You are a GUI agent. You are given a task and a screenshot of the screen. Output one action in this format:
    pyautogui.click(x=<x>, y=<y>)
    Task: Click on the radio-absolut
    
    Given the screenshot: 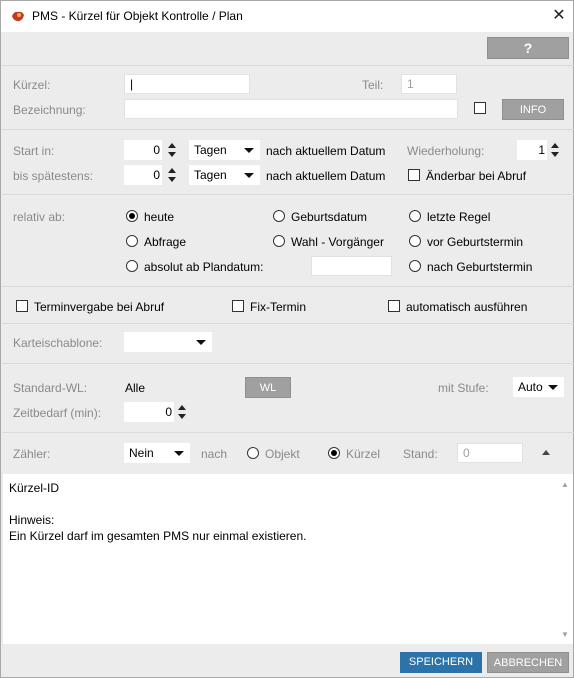 What is the action you would take?
    pyautogui.click(x=132, y=266)
    